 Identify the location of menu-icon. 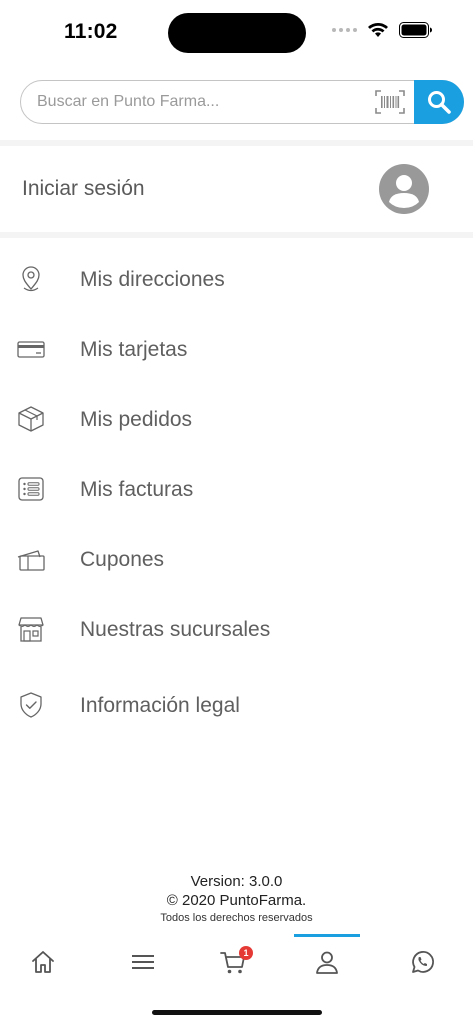
(143, 962).